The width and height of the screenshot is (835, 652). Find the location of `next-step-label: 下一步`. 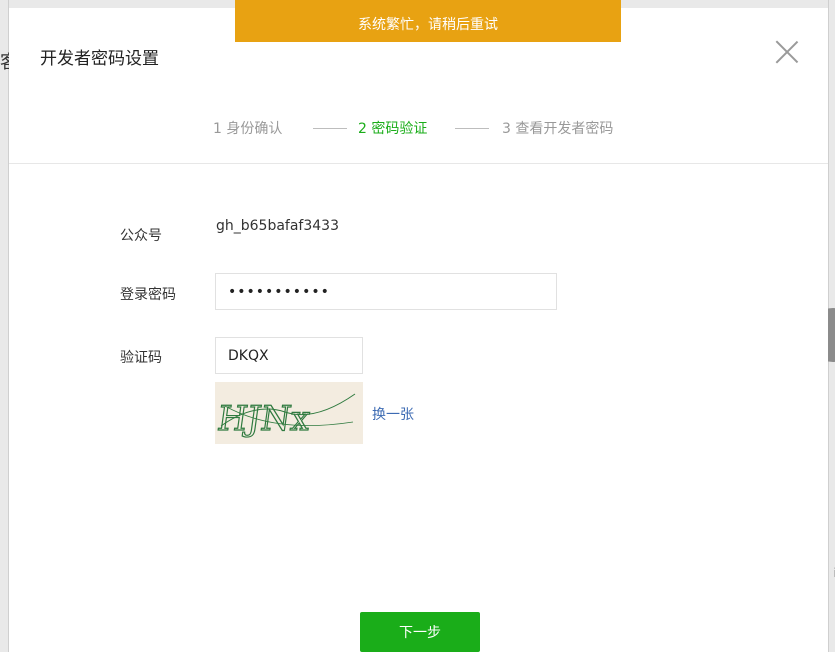

next-step-label: 下一步 is located at coordinates (420, 633).